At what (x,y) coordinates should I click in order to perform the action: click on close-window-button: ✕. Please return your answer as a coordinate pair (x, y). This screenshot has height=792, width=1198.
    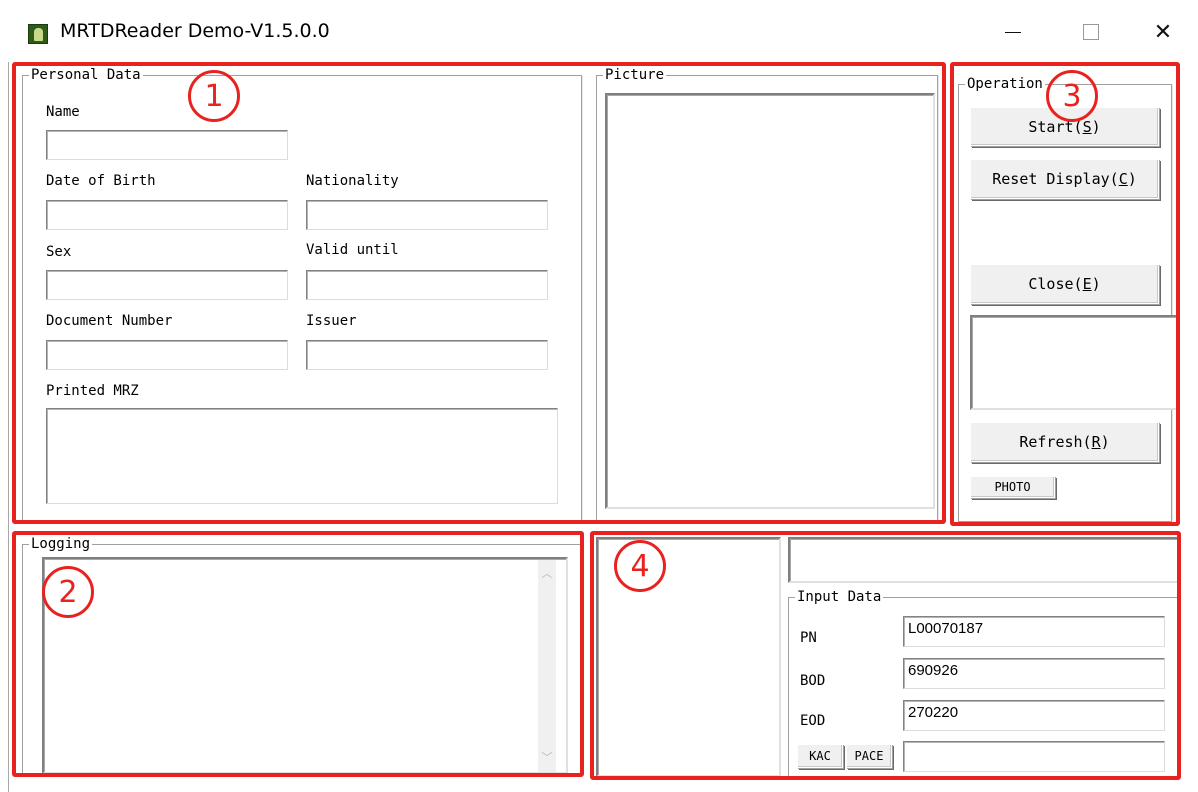
    Looking at the image, I should click on (1163, 32).